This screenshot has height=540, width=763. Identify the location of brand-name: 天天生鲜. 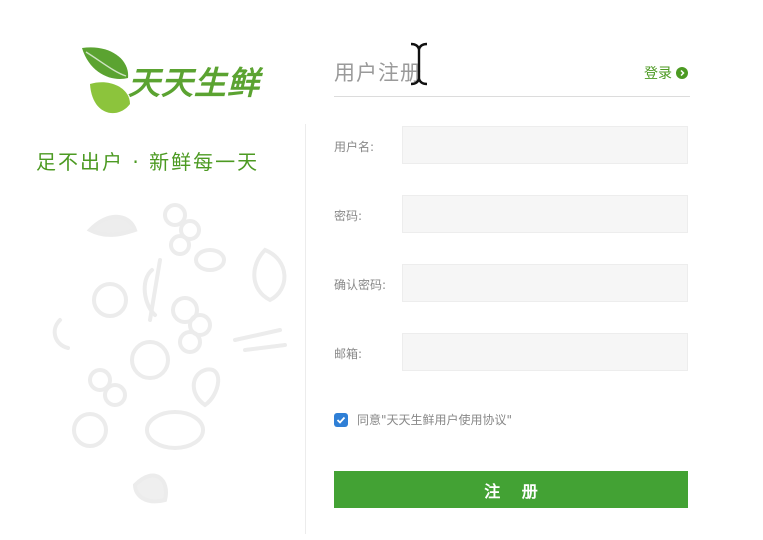
(194, 83).